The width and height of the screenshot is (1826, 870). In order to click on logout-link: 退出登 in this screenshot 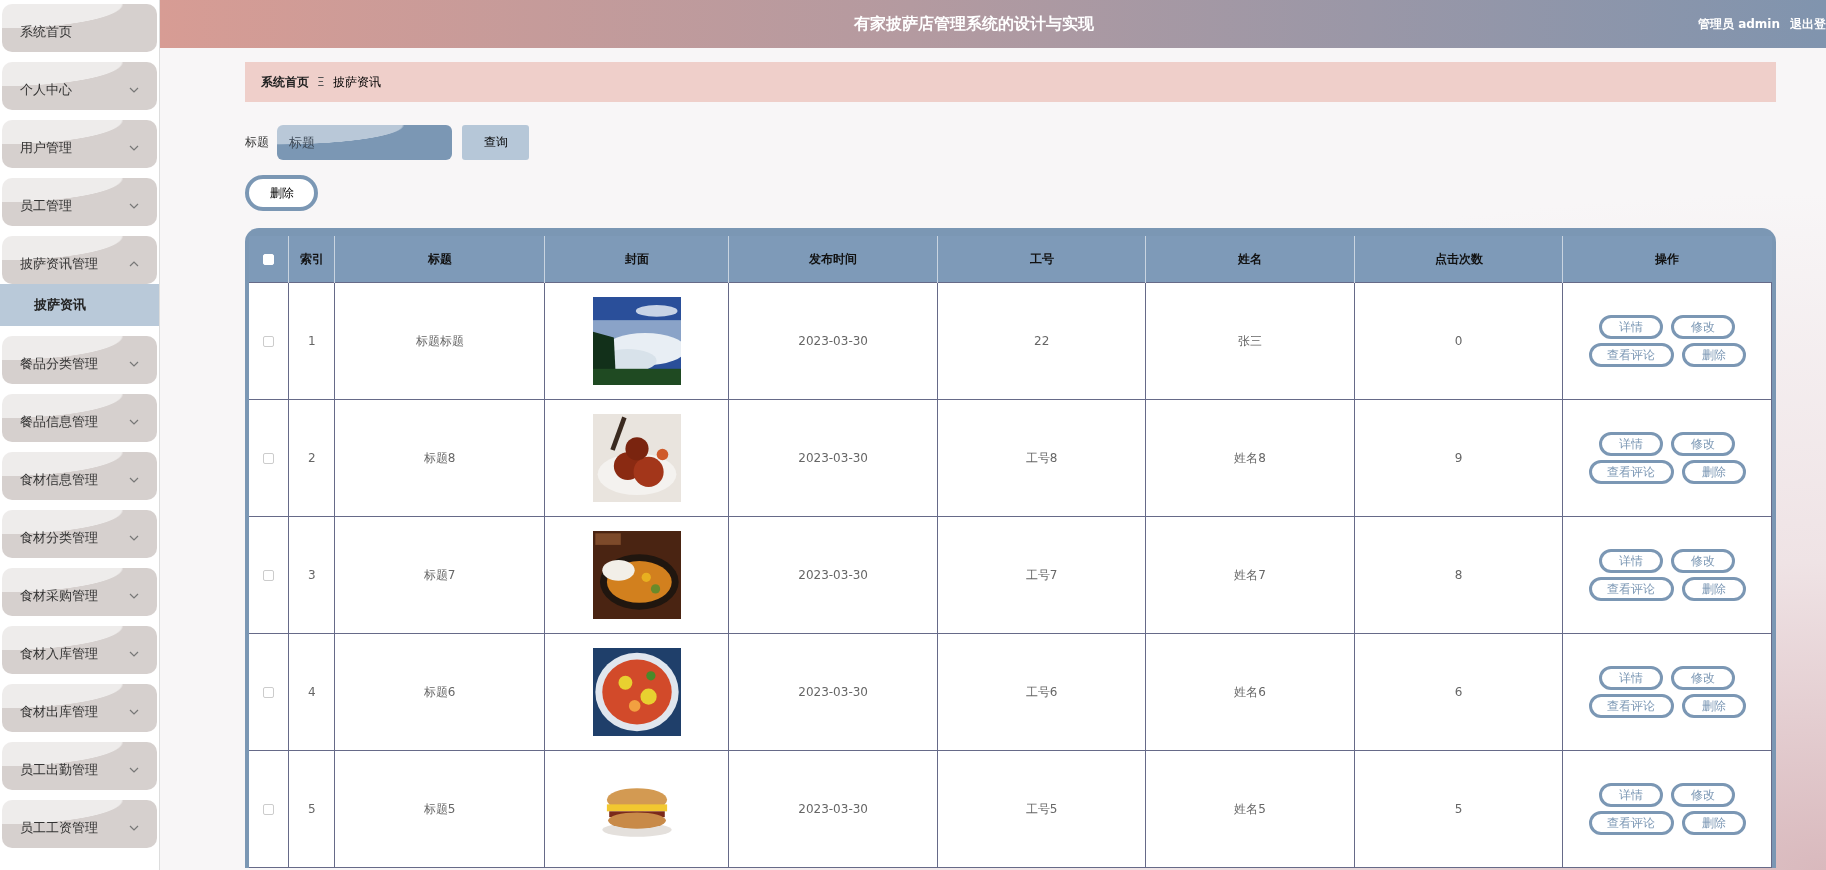, I will do `click(1808, 24)`.